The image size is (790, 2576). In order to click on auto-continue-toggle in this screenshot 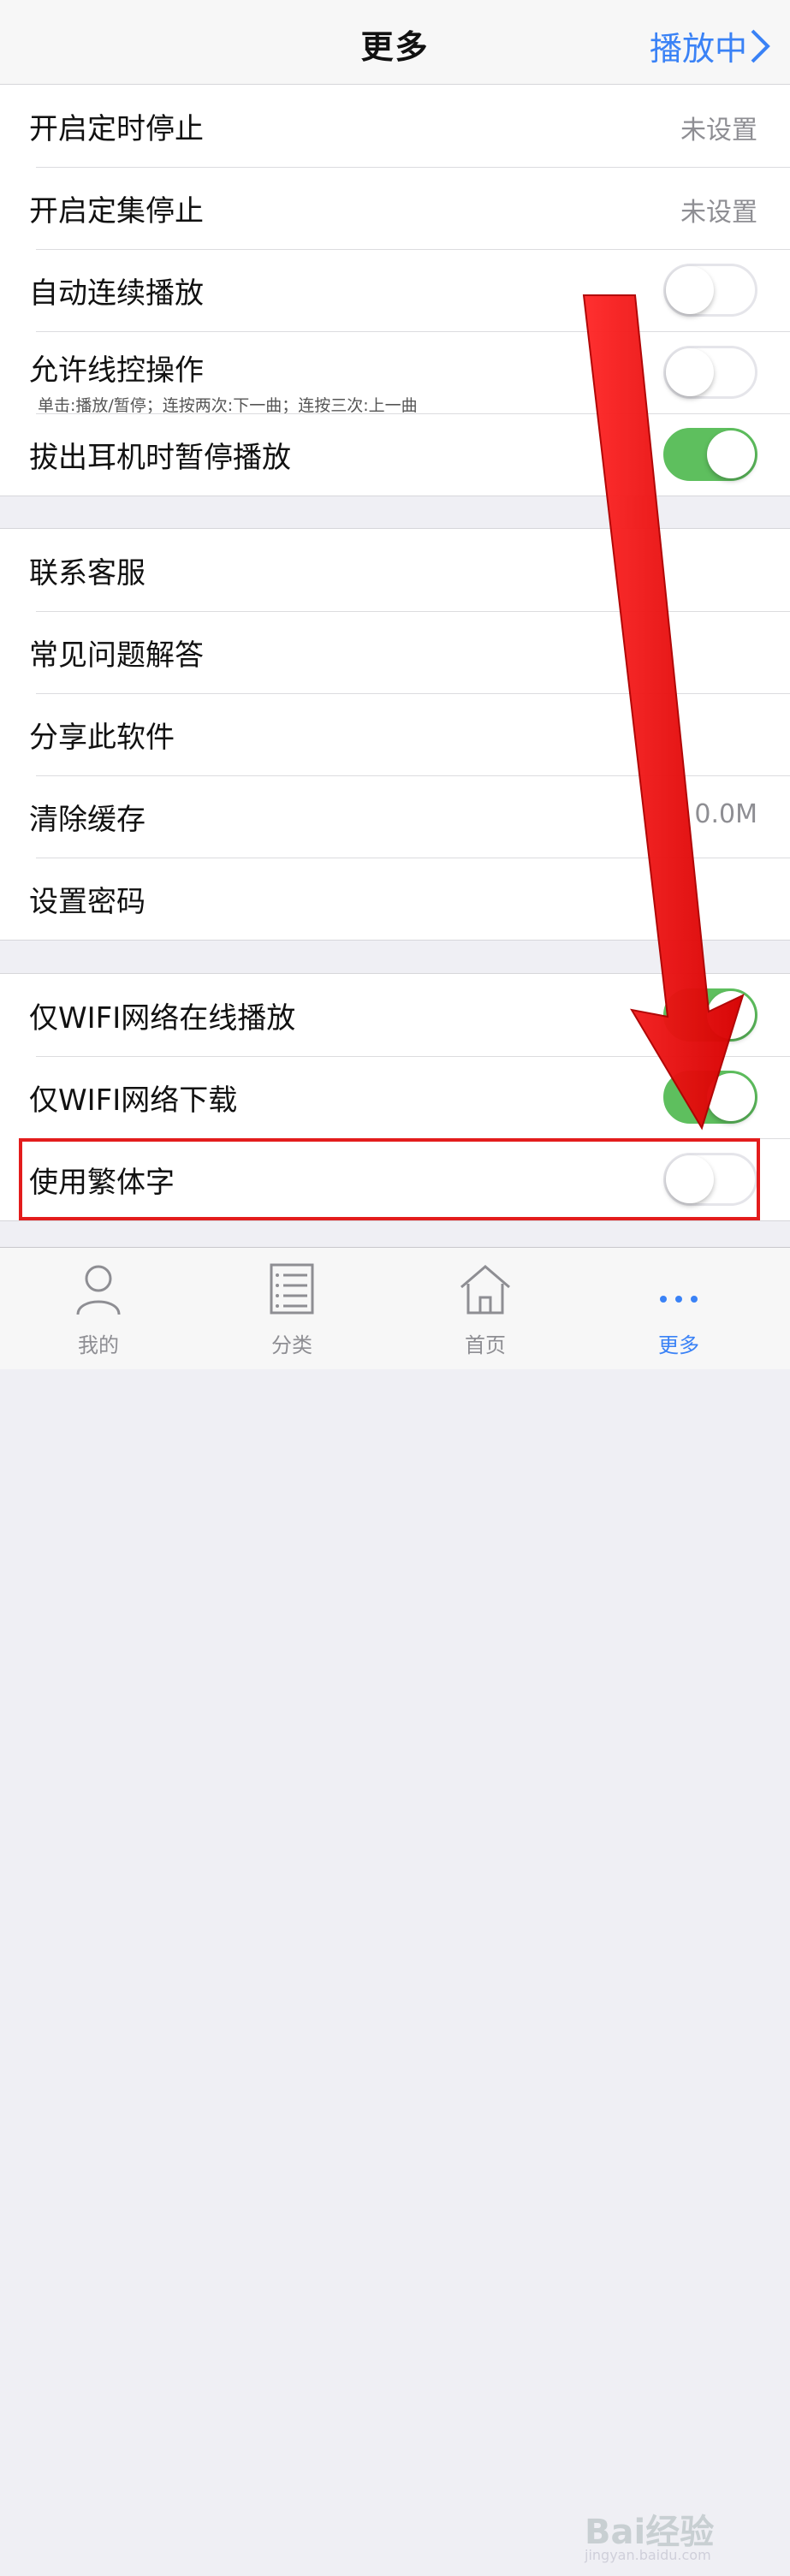, I will do `click(710, 290)`.